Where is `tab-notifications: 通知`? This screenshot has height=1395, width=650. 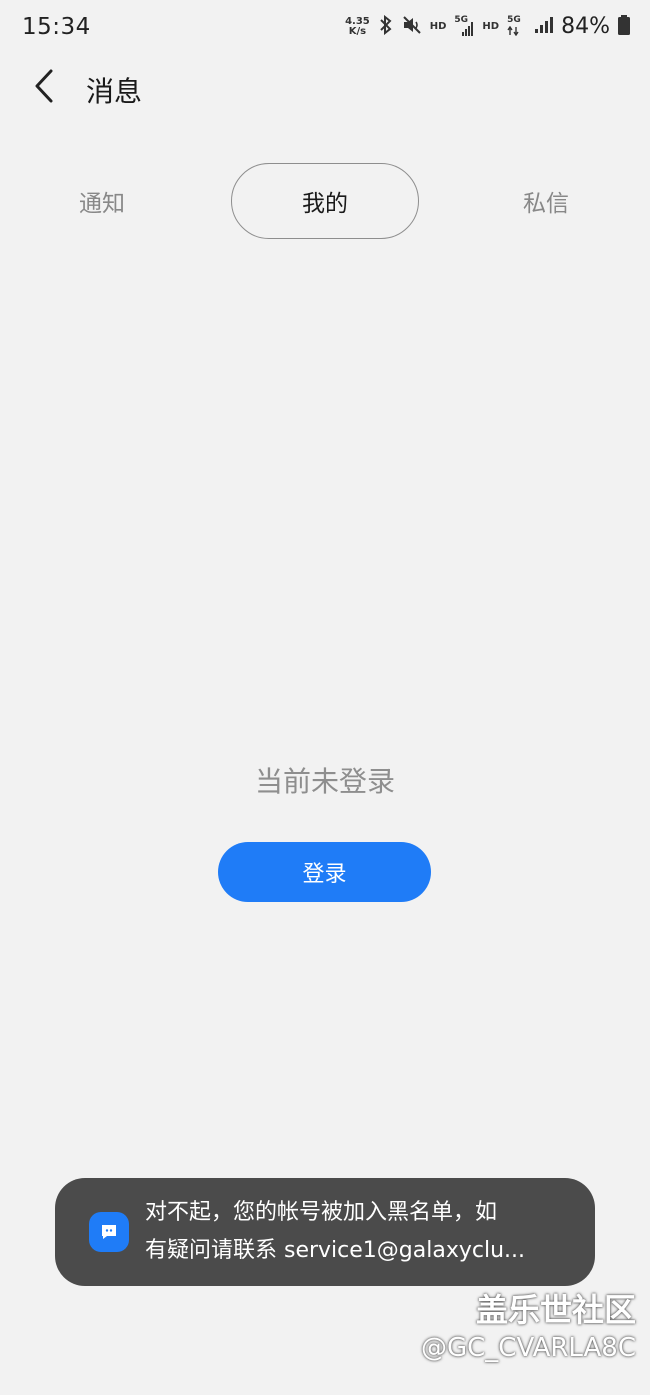
tab-notifications: 通知 is located at coordinates (102, 201).